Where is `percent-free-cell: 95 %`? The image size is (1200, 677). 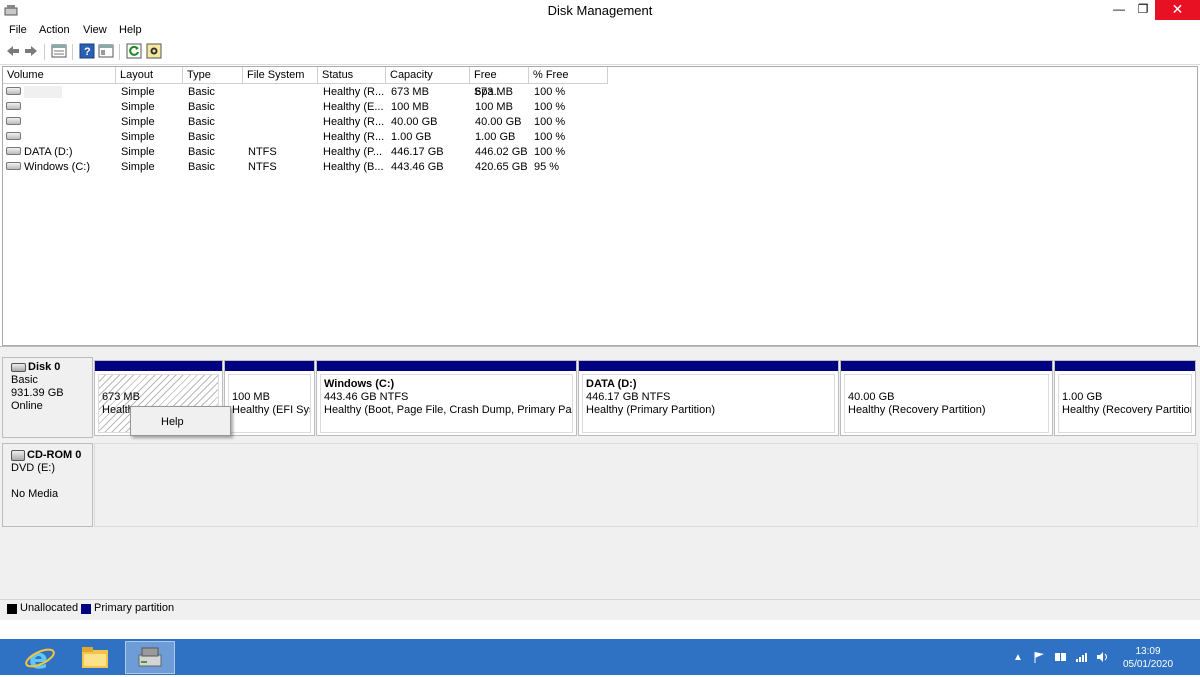
percent-free-cell: 95 % is located at coordinates (547, 167).